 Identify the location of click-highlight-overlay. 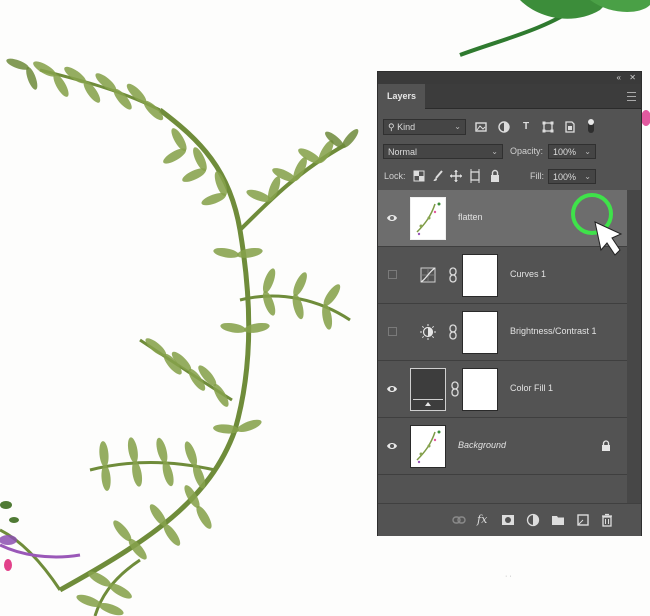
(597, 224).